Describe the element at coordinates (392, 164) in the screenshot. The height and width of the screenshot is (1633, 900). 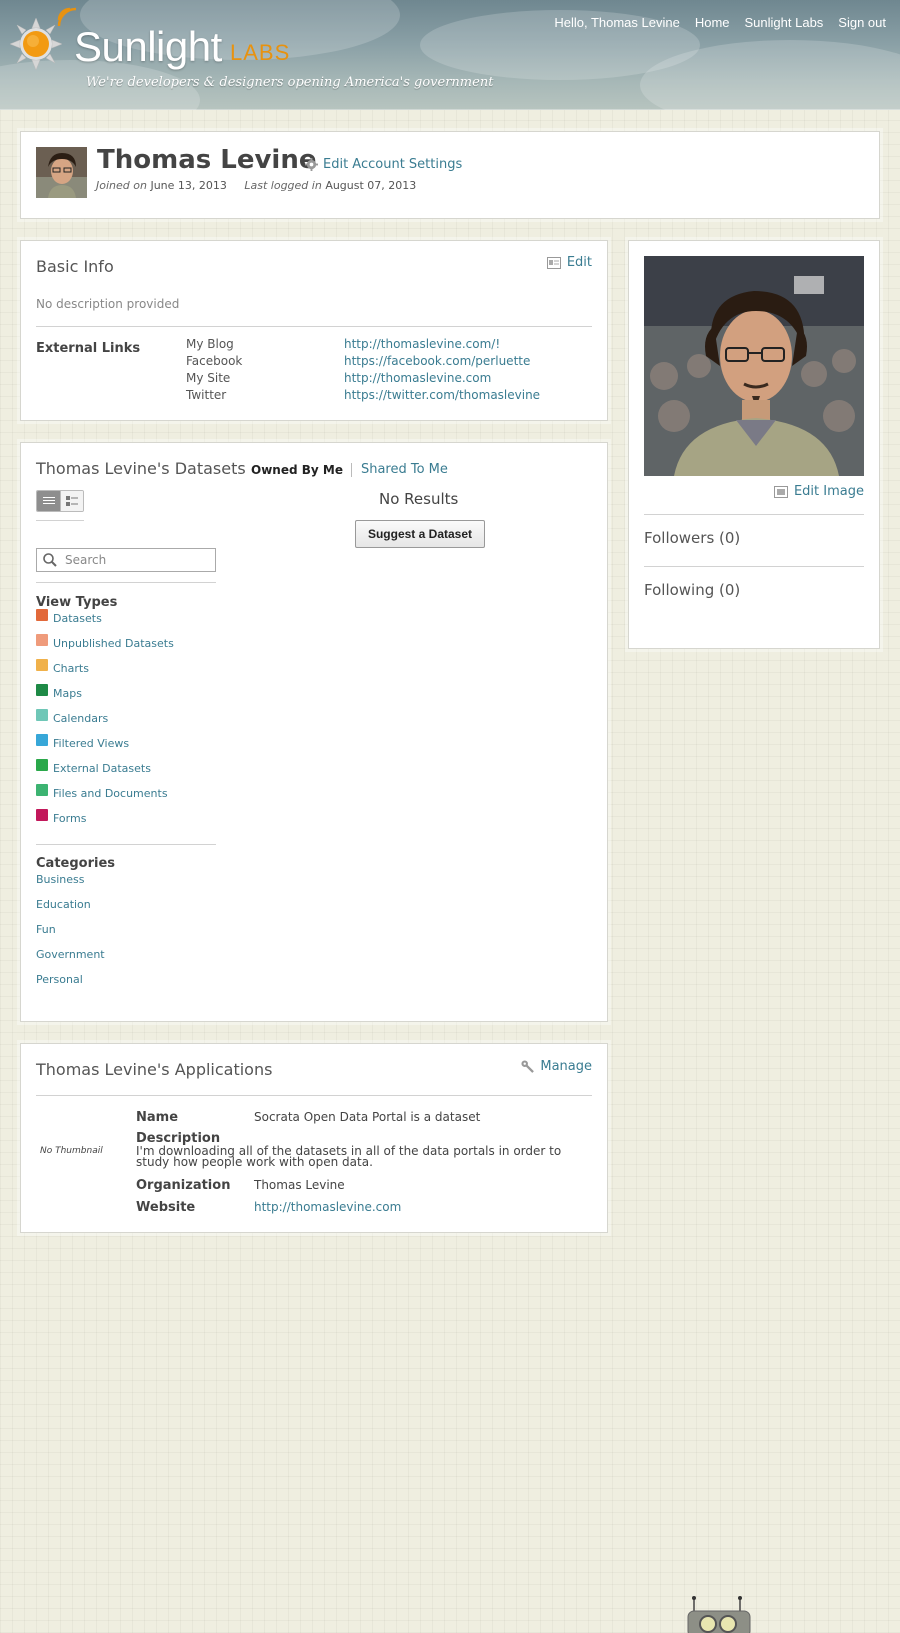
I see `edit-account-settings-label: Edit Account Settings` at that location.